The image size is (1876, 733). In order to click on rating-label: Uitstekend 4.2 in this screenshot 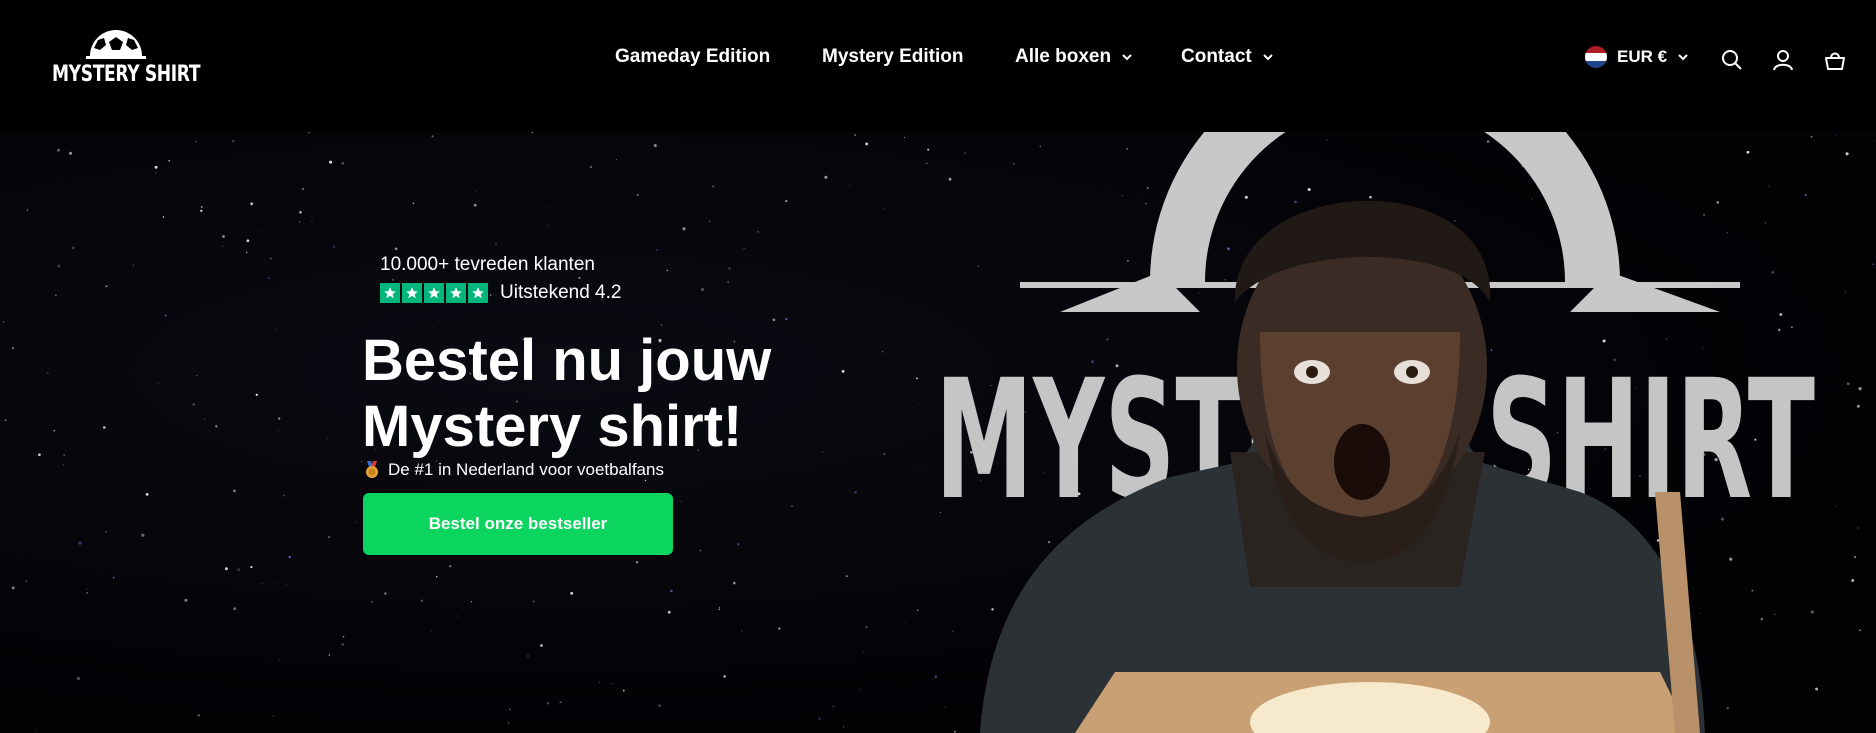, I will do `click(561, 292)`.